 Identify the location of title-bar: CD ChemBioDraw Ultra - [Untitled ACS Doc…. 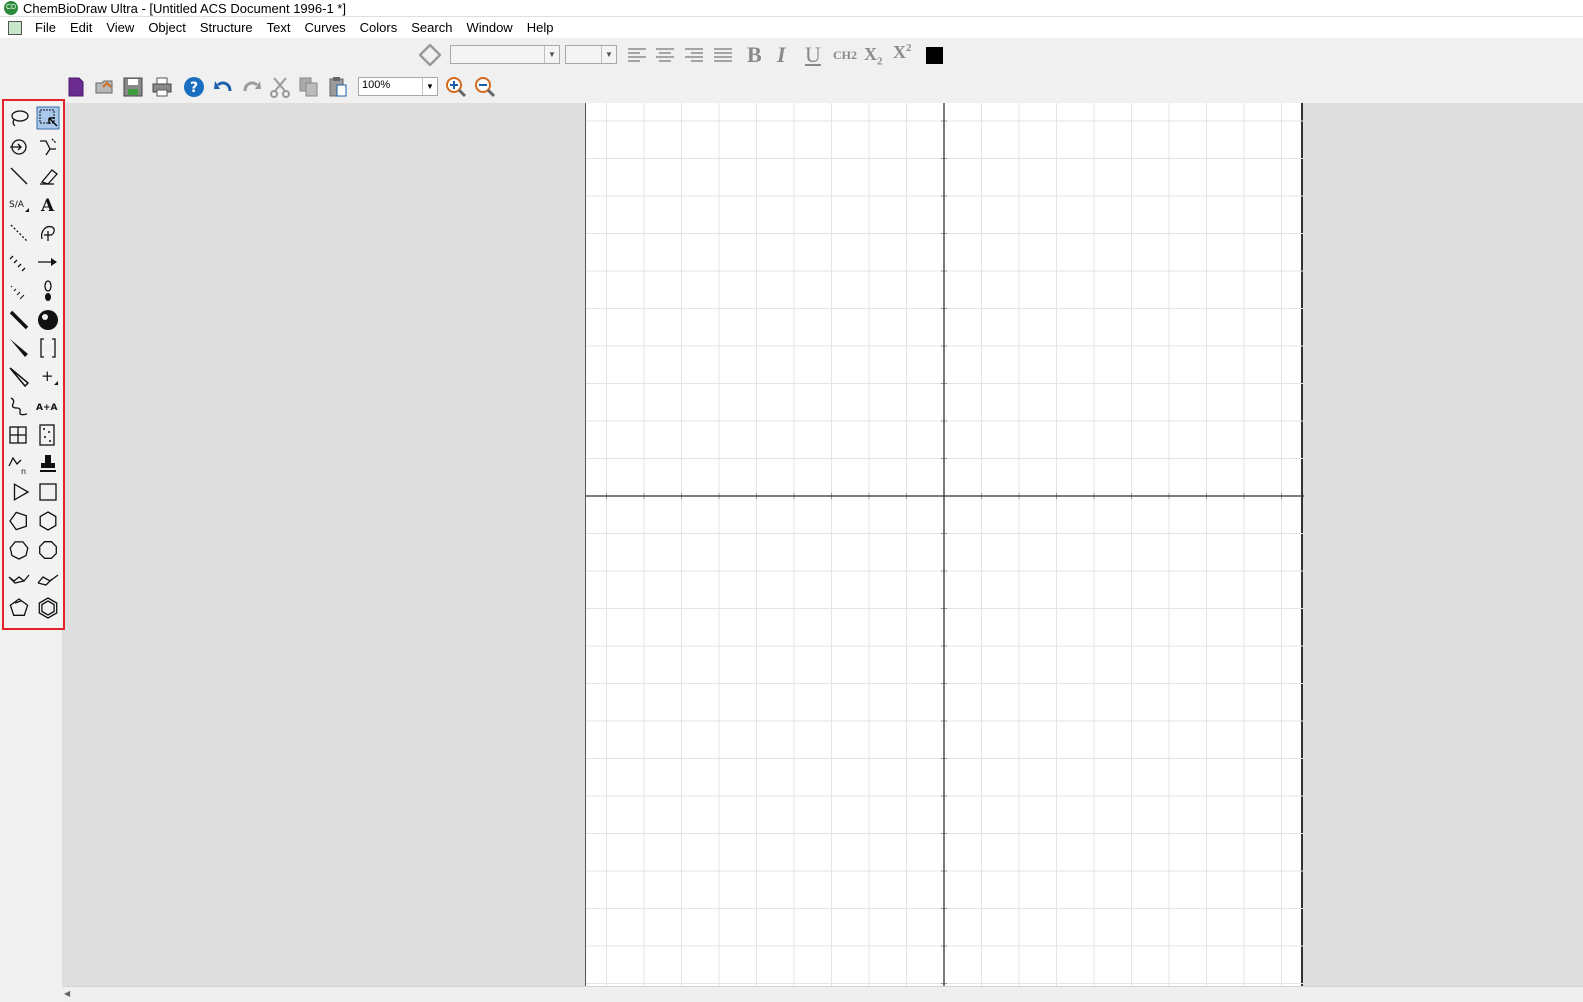
(791, 8).